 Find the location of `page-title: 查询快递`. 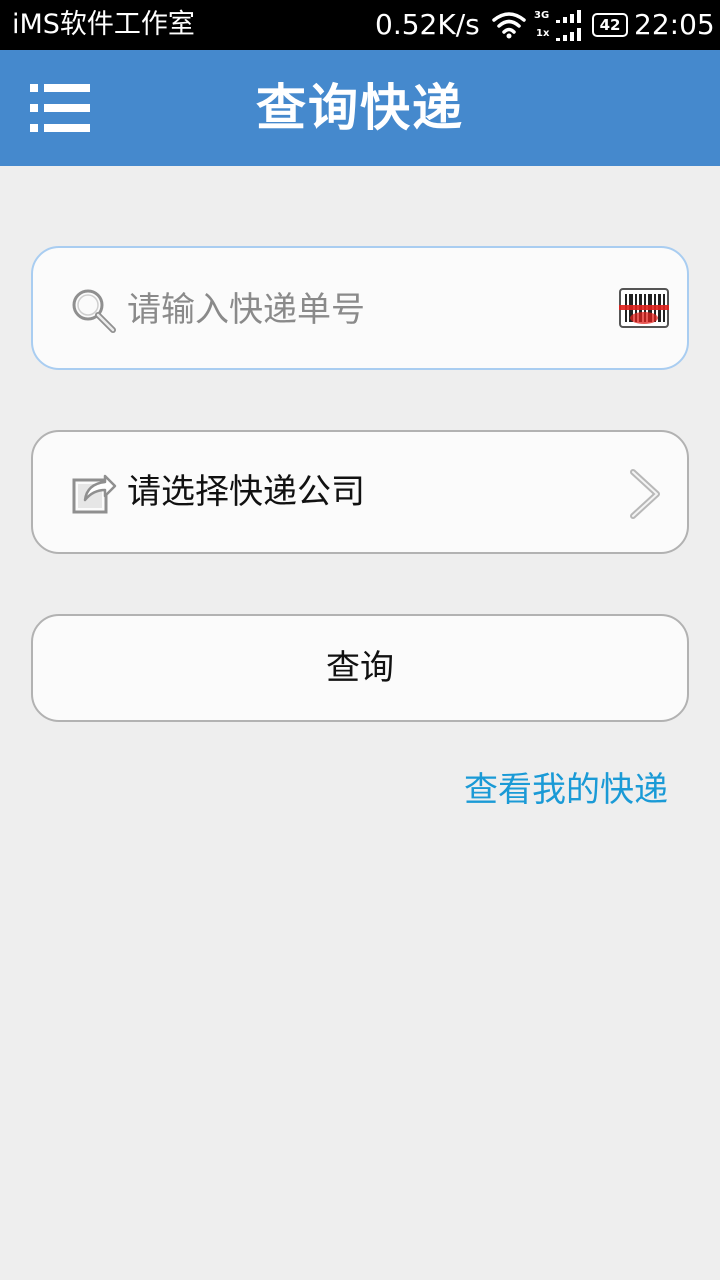

page-title: 查询快递 is located at coordinates (360, 108).